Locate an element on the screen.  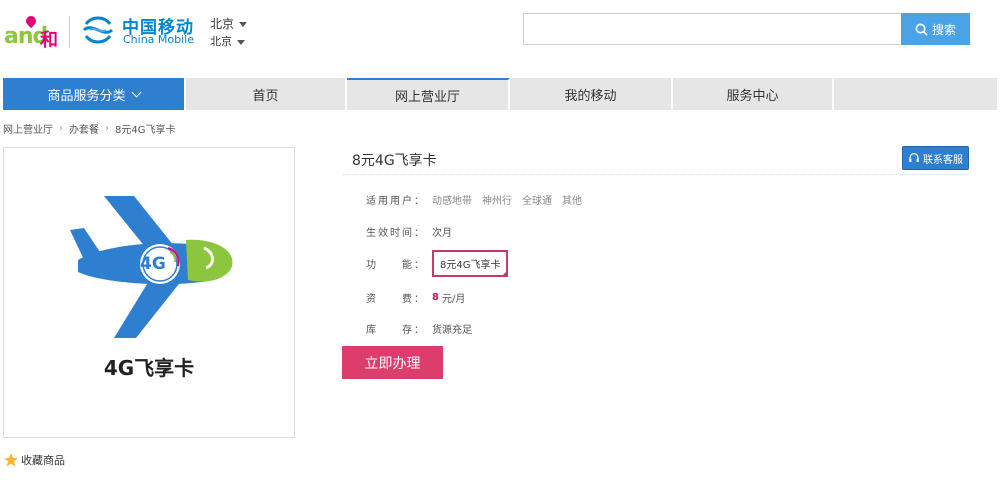
nav-category-menu: 商品服务分类 is located at coordinates (94, 94).